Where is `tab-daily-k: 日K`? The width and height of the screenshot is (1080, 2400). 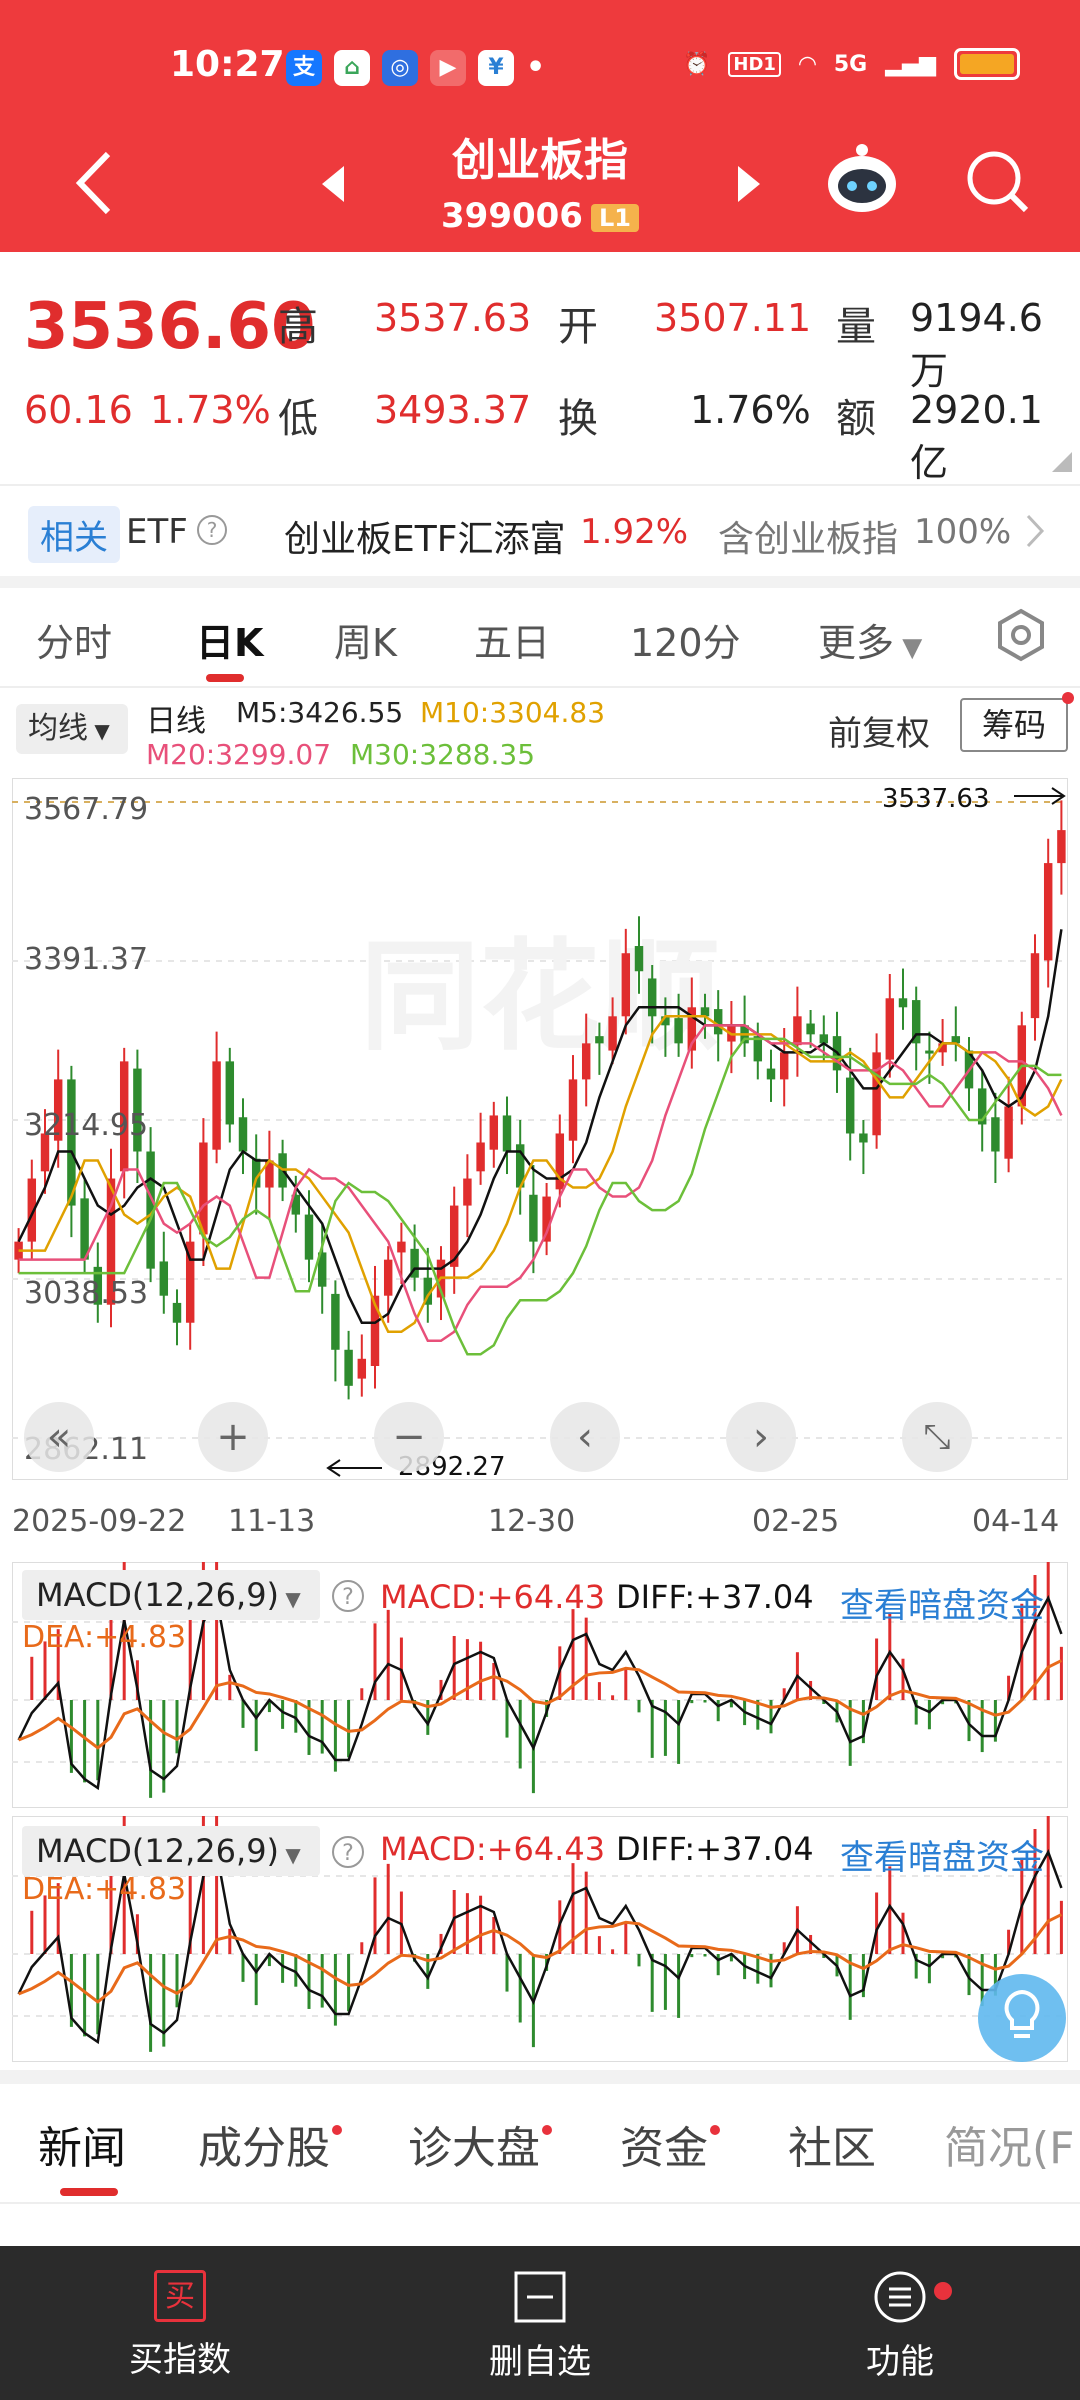
tab-daily-k: 日K is located at coordinates (229, 639).